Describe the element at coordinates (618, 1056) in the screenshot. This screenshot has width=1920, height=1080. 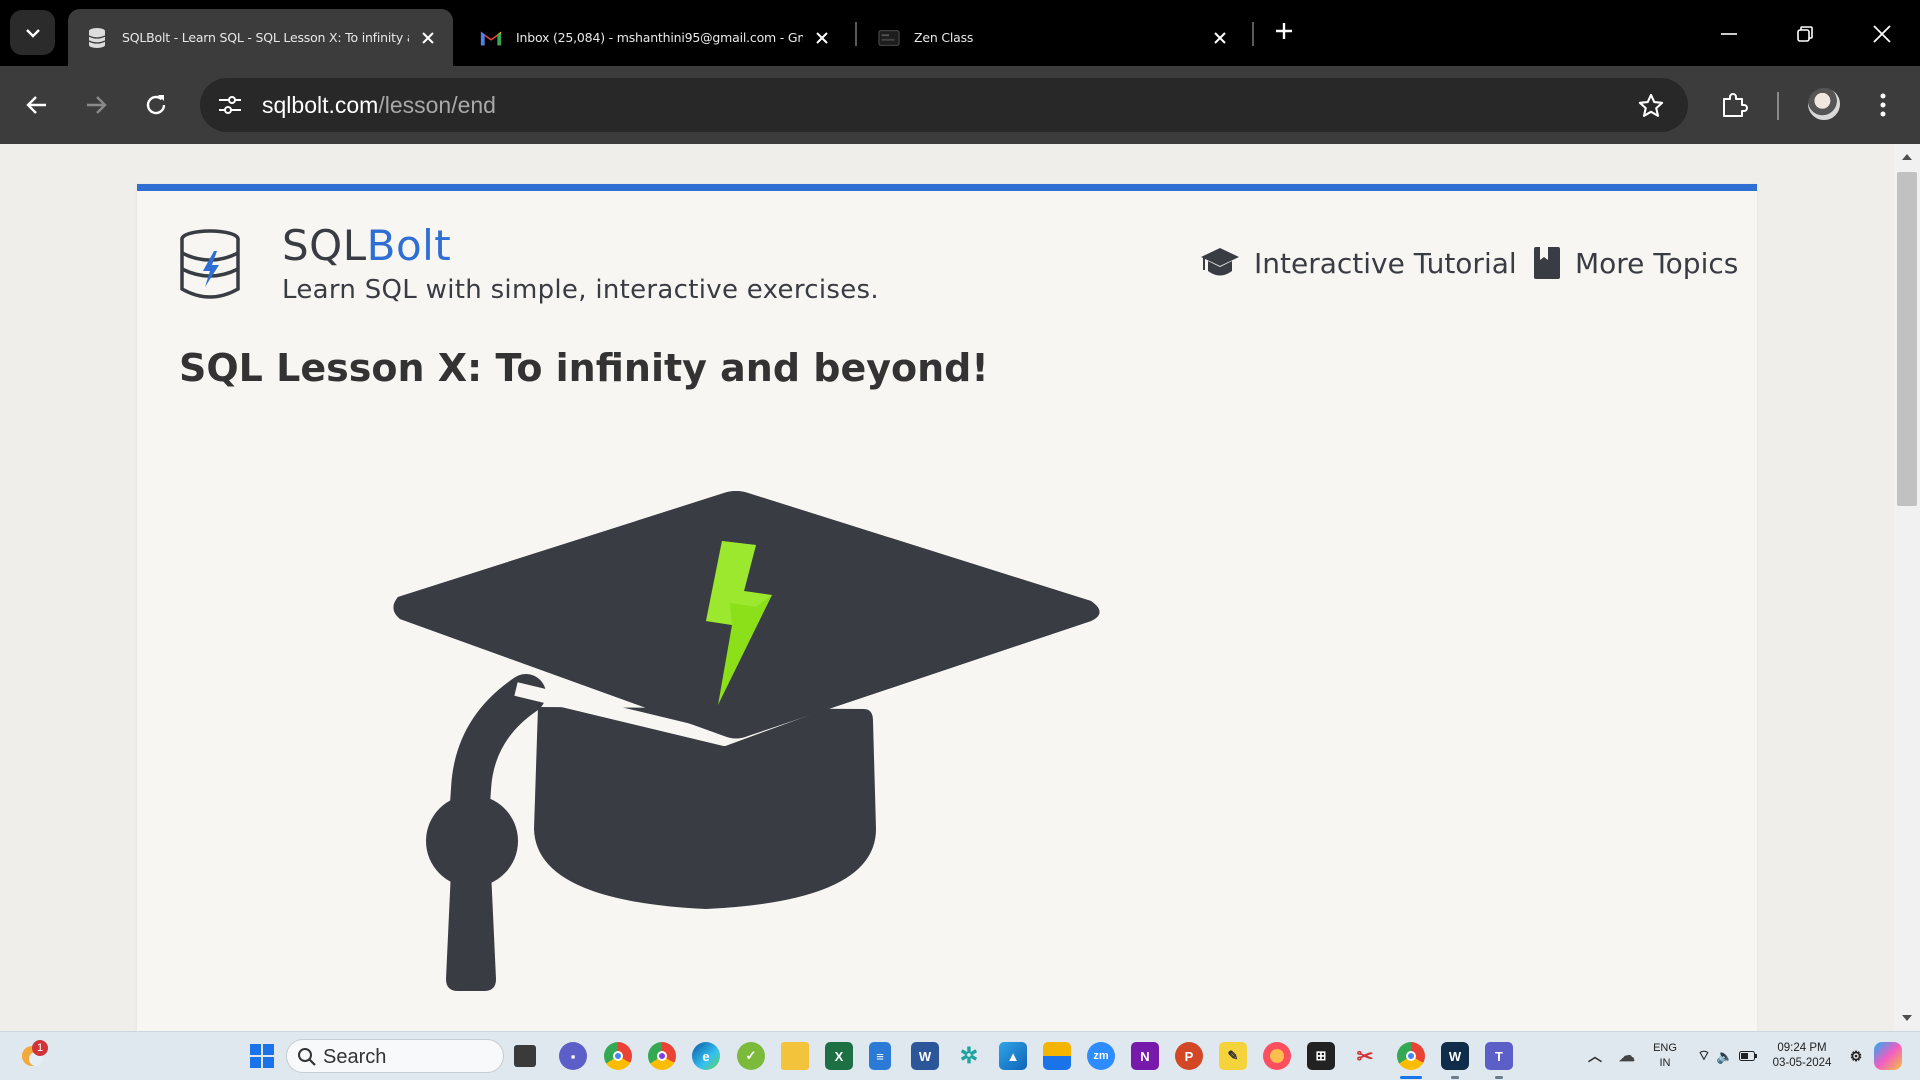
I see `chrome-icon` at that location.